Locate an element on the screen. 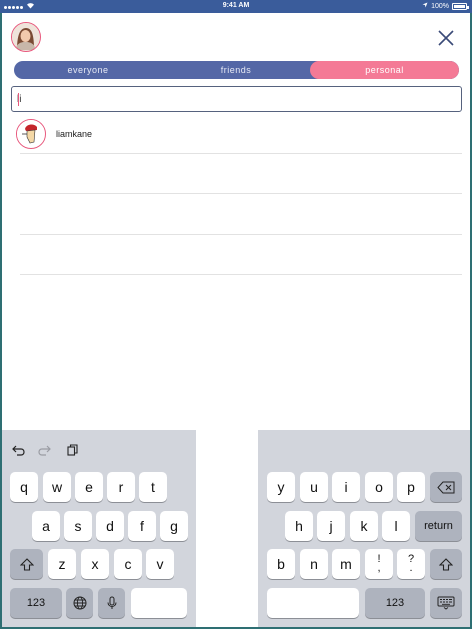 This screenshot has height=629, width=472. key-question-period: ? . is located at coordinates (411, 564).